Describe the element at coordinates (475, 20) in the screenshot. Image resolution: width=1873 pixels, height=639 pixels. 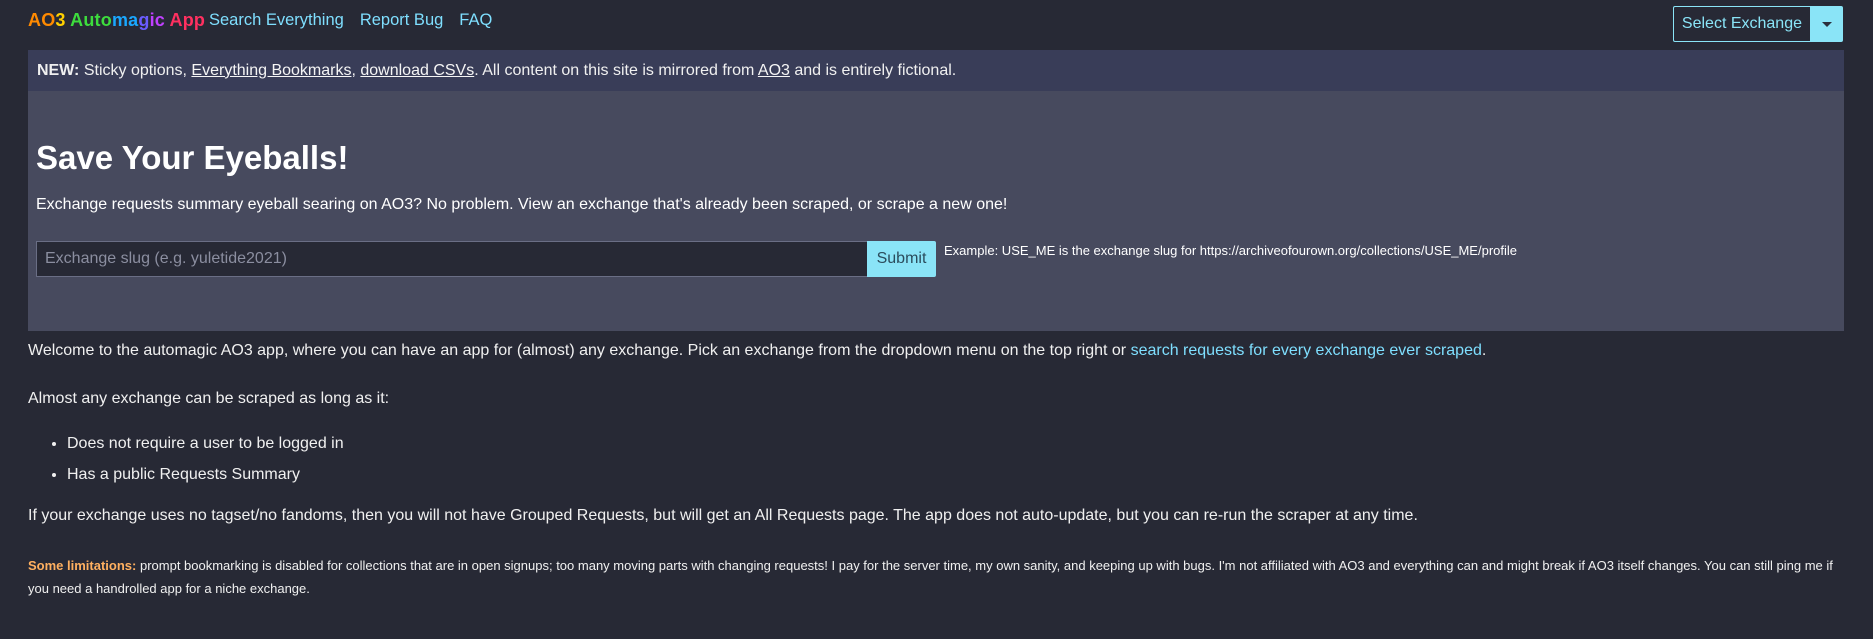
I see `nav-link-faq: FAQ` at that location.